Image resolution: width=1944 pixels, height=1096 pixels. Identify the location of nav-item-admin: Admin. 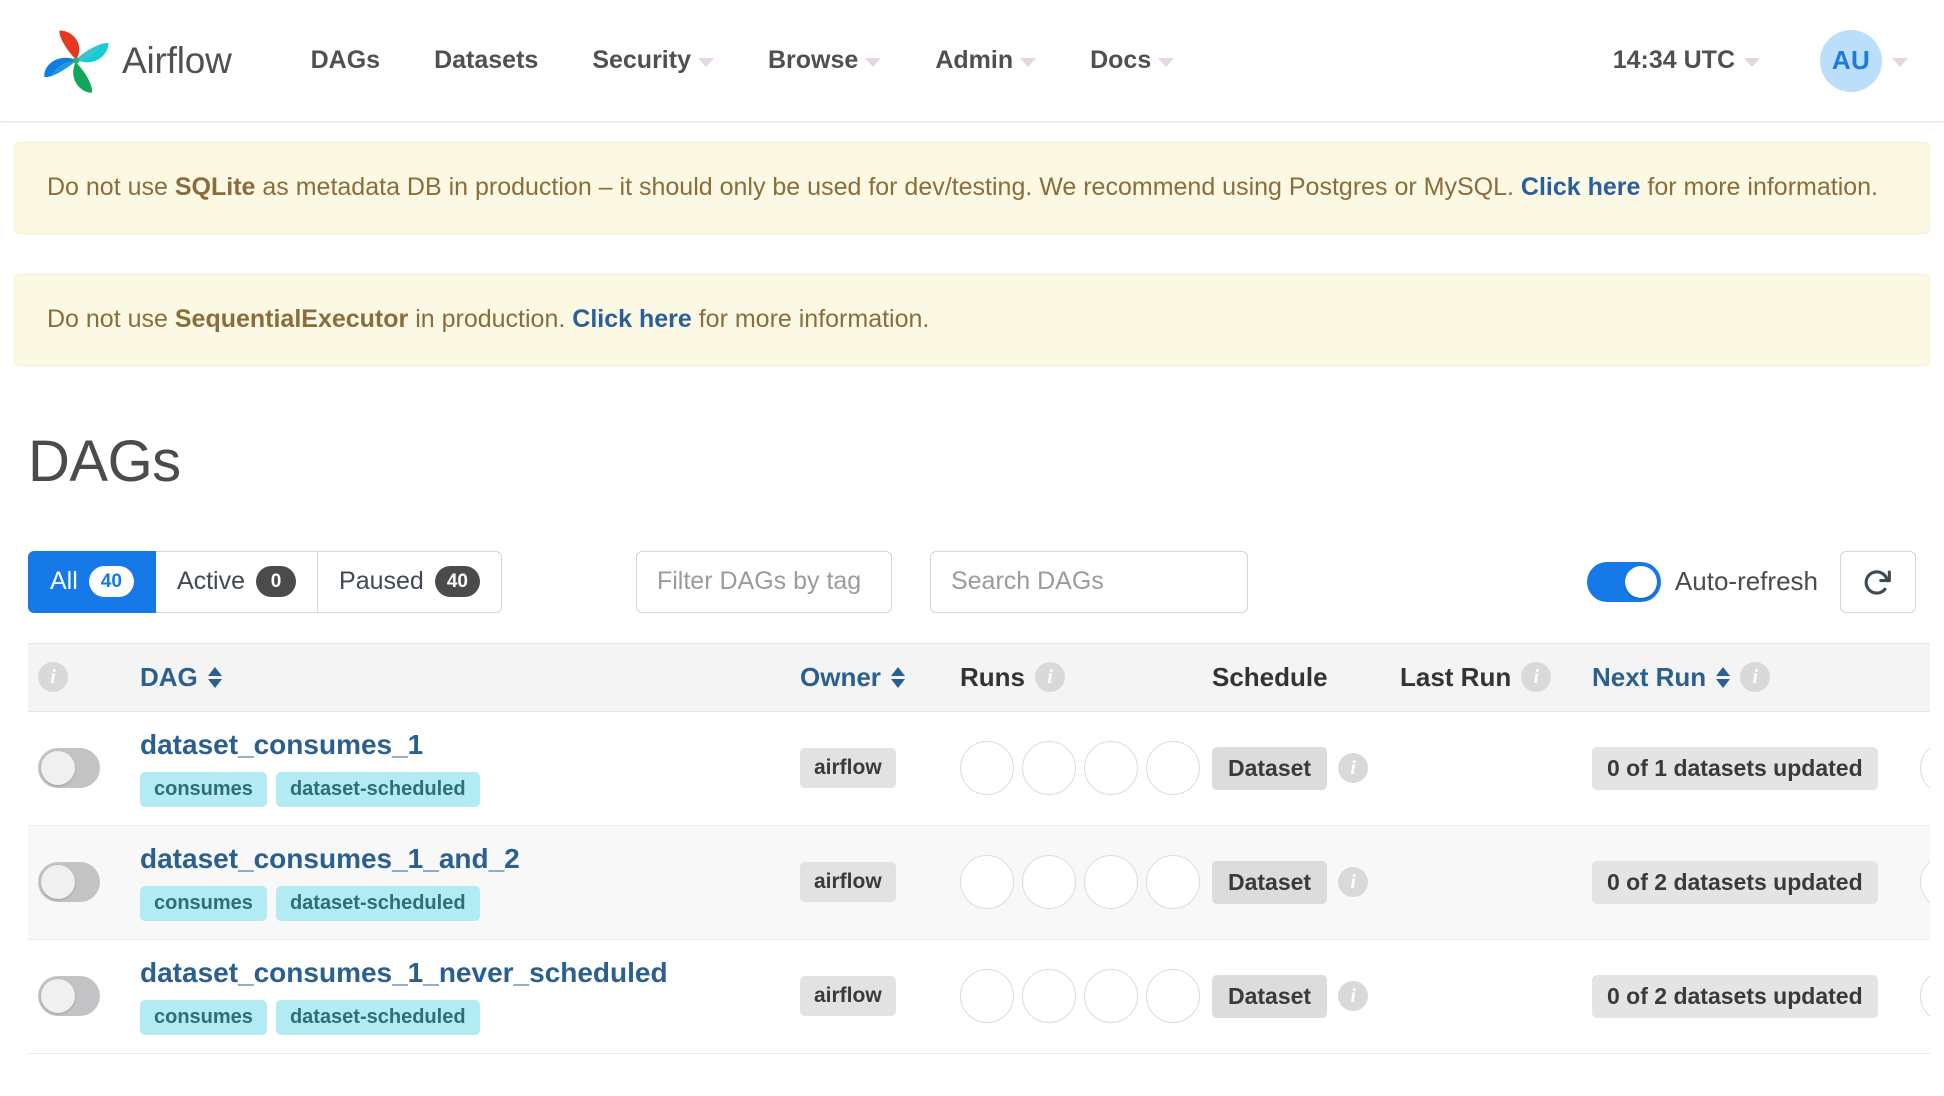
(985, 60).